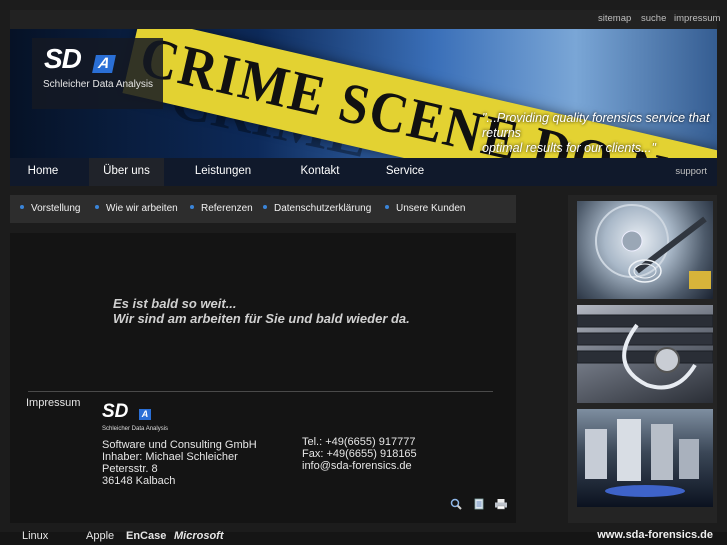 The image size is (727, 545). What do you see at coordinates (179, 445) in the screenshot?
I see `company-name: Software und Consulting GmbH` at bounding box center [179, 445].